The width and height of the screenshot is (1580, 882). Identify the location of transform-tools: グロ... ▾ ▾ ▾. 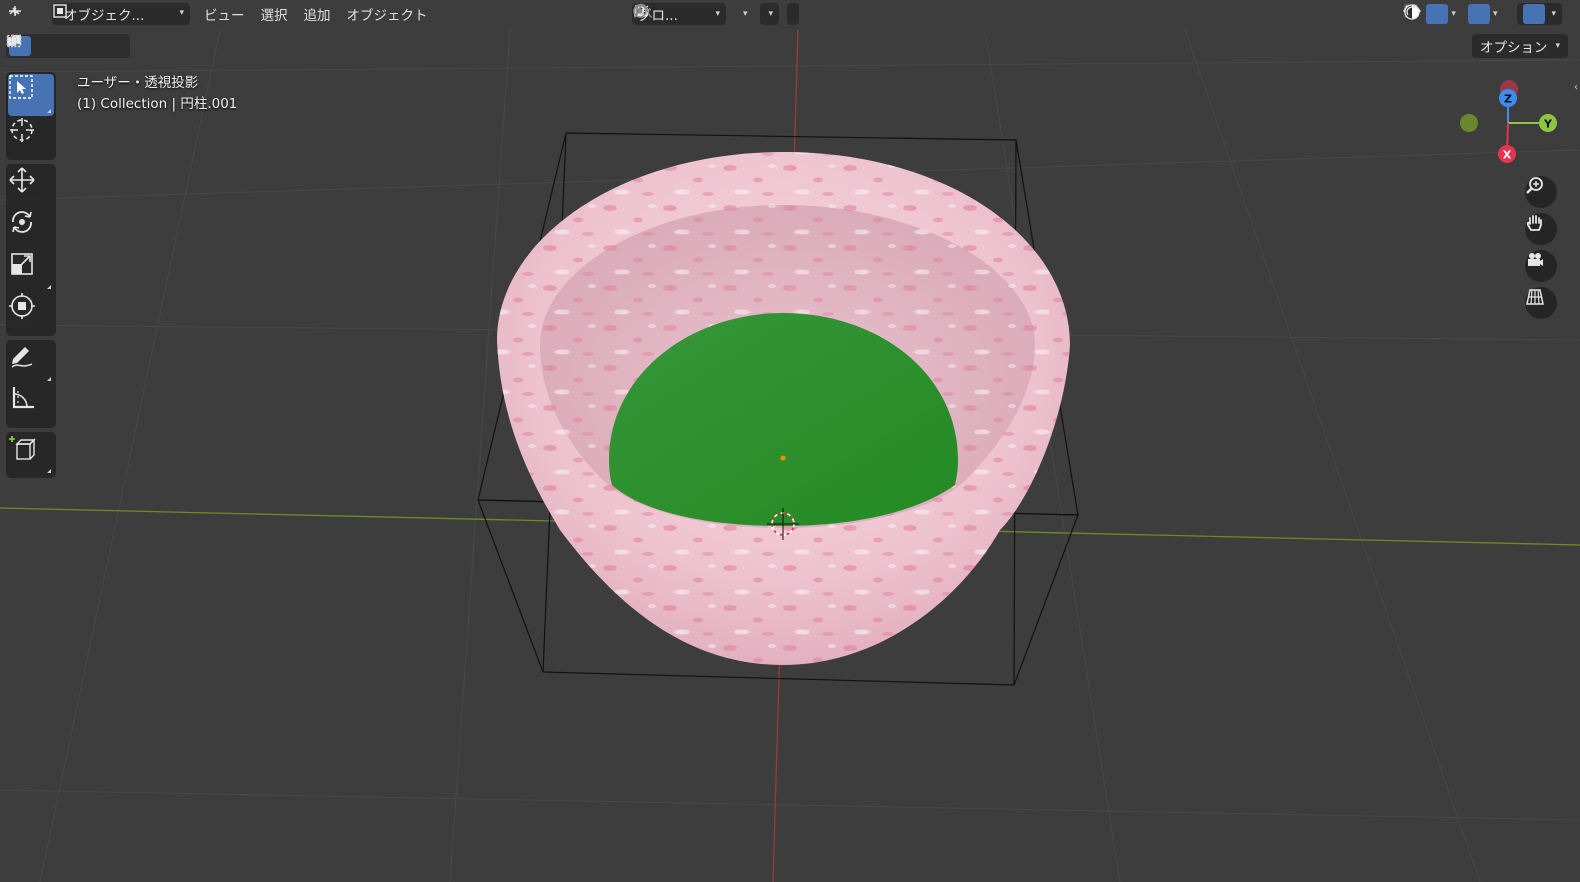
(716, 14).